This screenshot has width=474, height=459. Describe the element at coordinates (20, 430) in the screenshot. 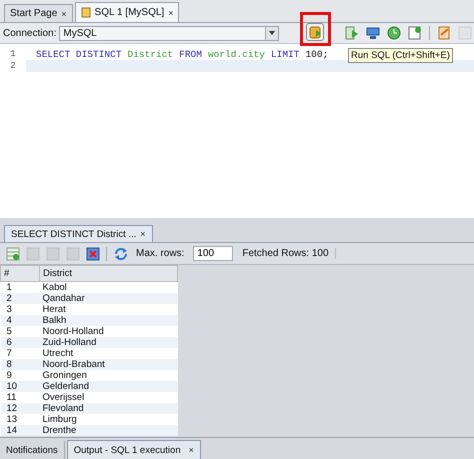

I see `table-cell: 14` at that location.